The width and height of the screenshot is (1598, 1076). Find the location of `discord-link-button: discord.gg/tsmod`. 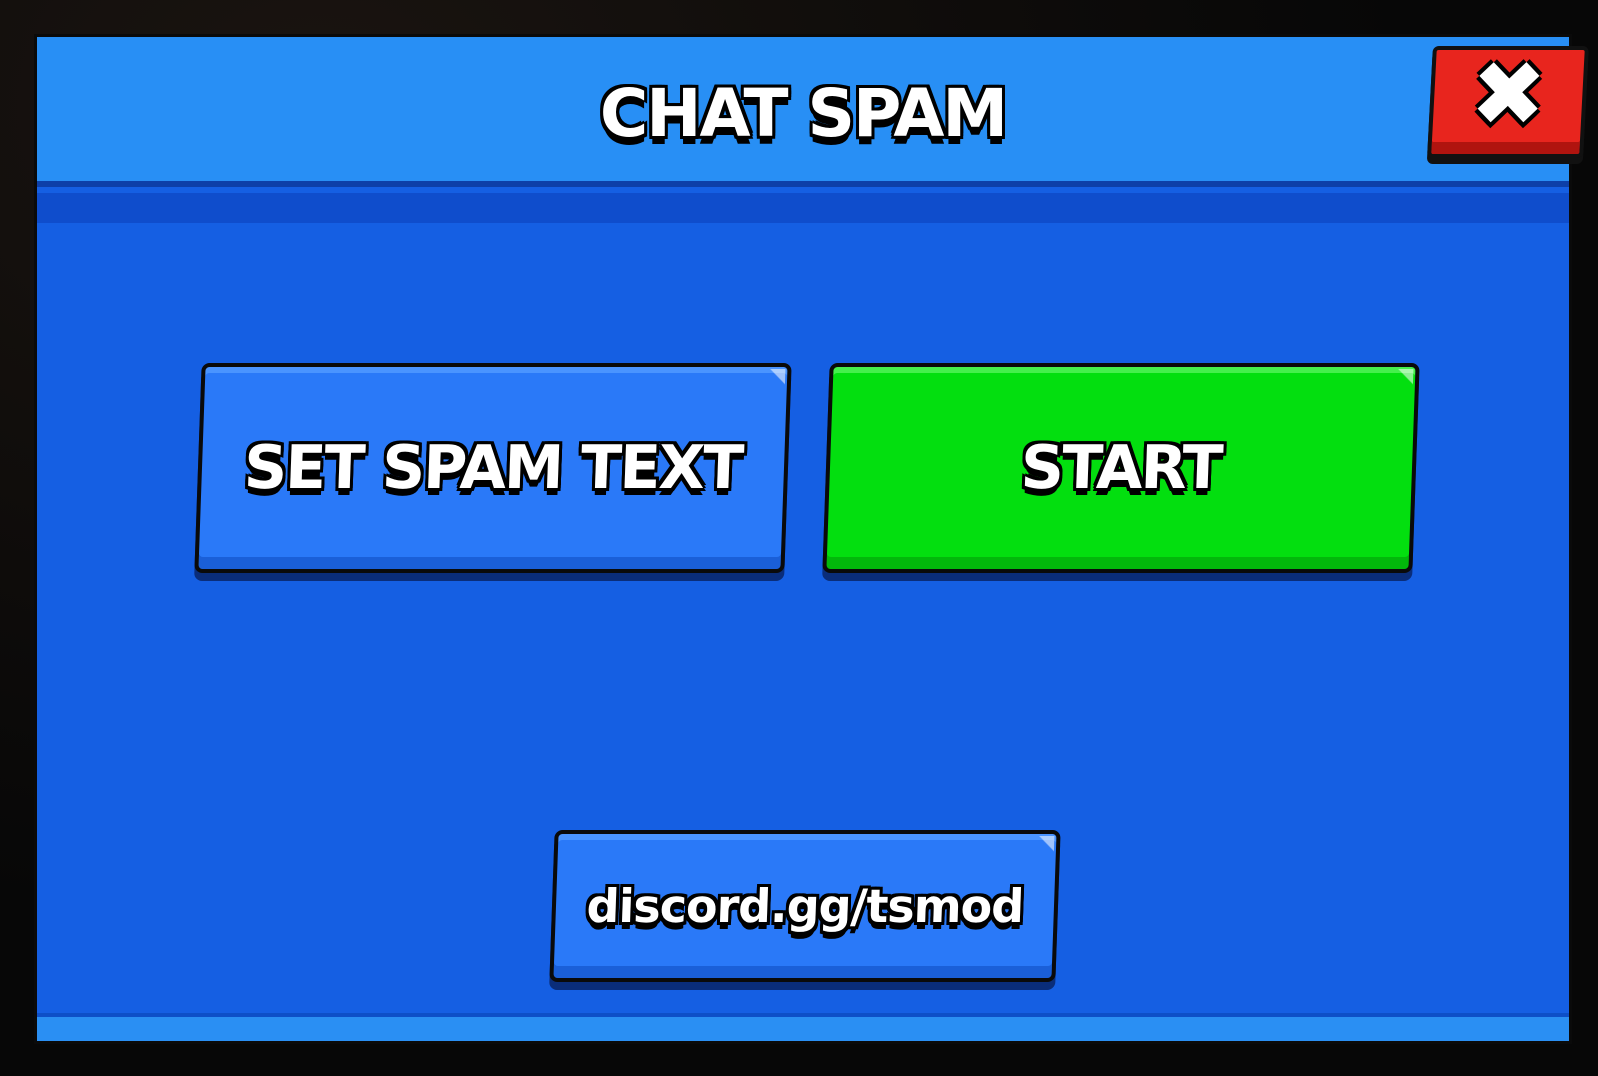

discord-link-button: discord.gg/tsmod is located at coordinates (805, 906).